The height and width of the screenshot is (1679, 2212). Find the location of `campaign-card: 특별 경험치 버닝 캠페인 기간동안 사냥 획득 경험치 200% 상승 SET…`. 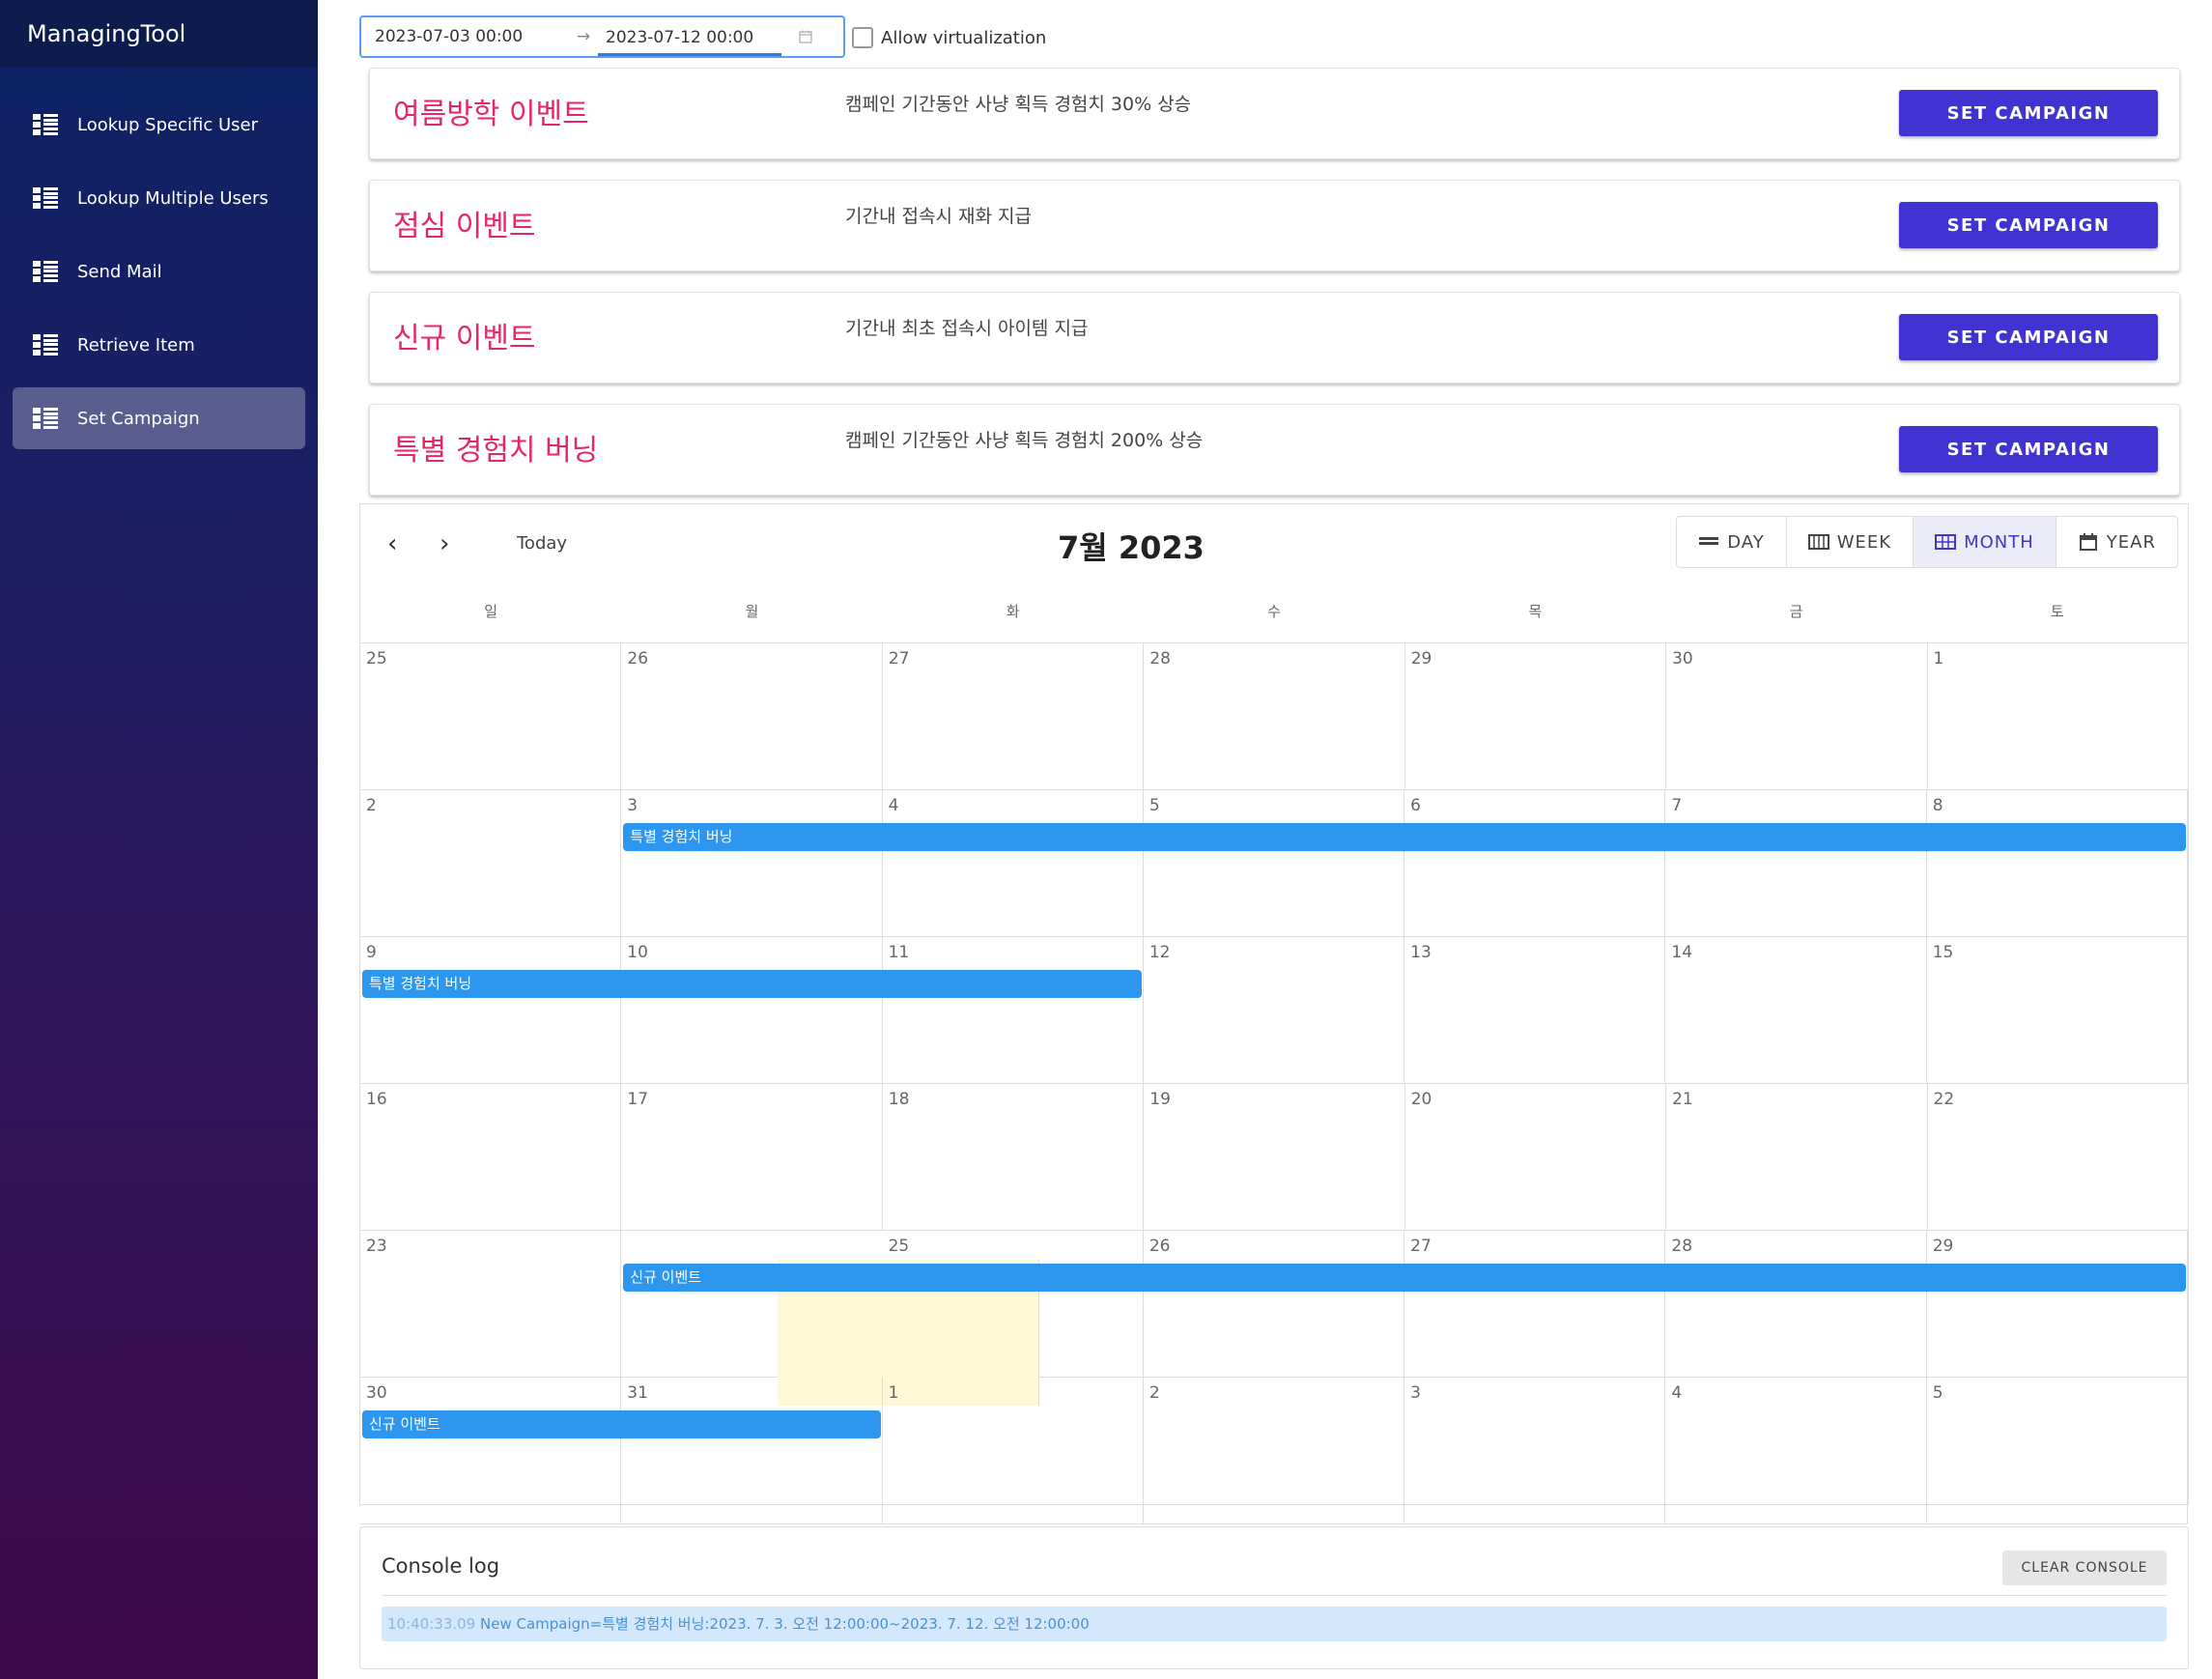

campaign-card: 특별 경험치 버닝 캠페인 기간동안 사냥 획득 경험치 200% 상승 SET… is located at coordinates (1274, 450).